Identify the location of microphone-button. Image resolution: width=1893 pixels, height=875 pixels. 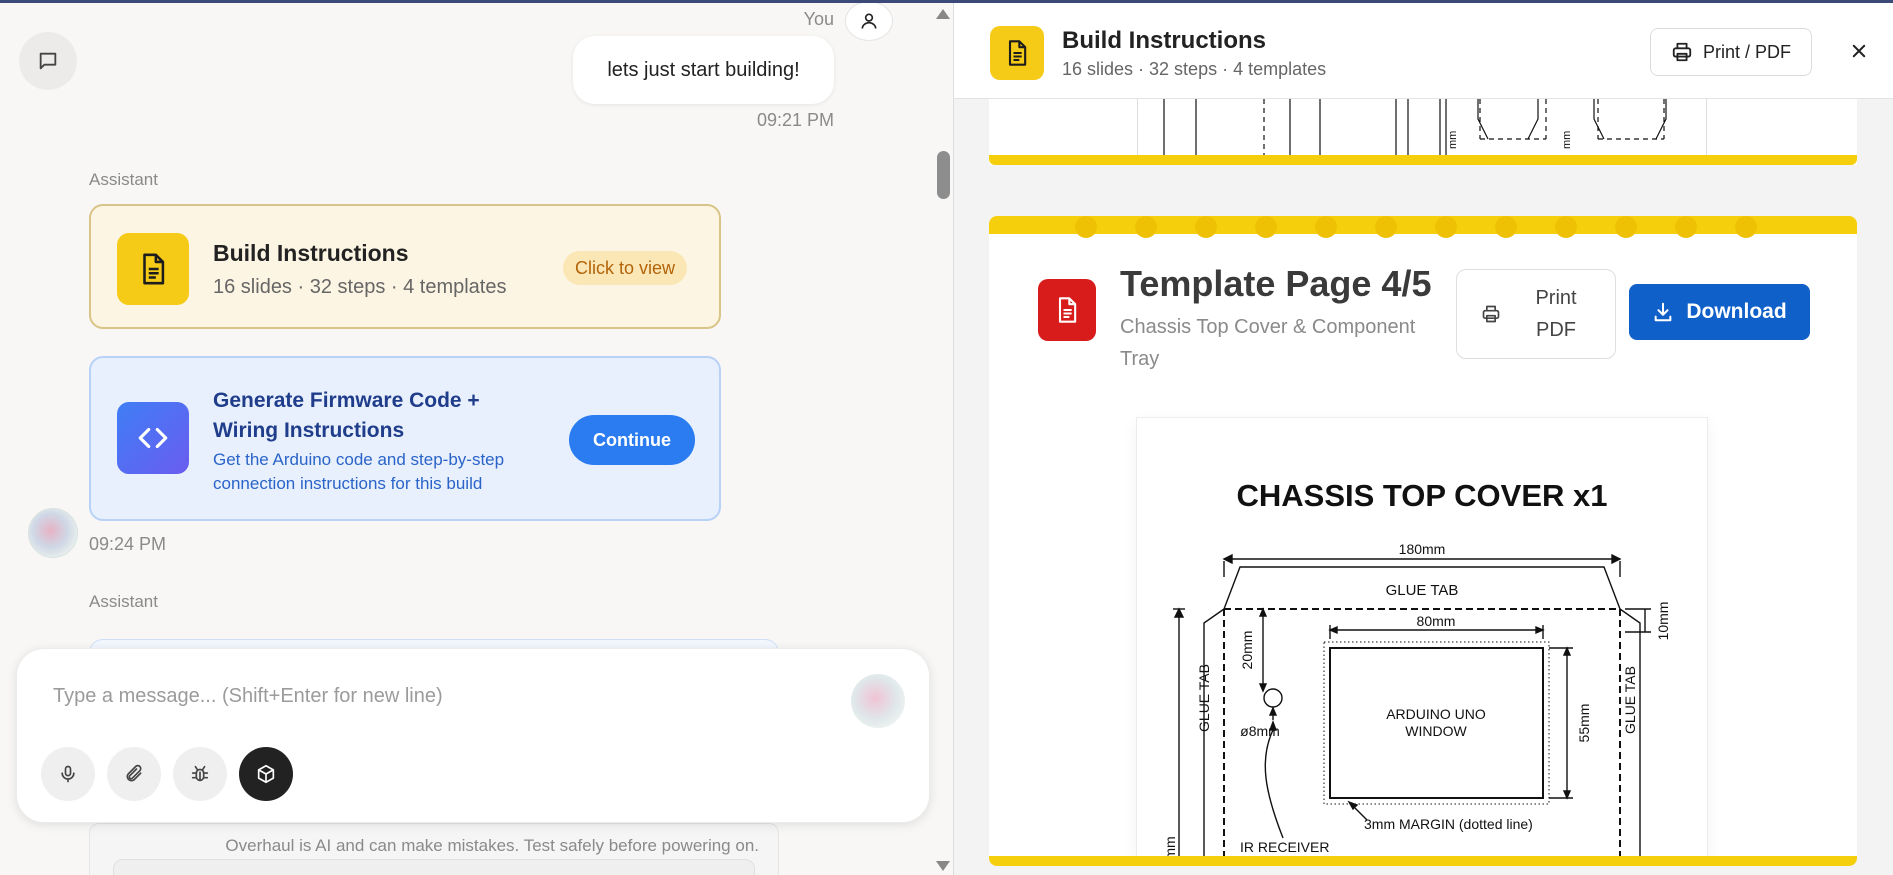
(68, 774).